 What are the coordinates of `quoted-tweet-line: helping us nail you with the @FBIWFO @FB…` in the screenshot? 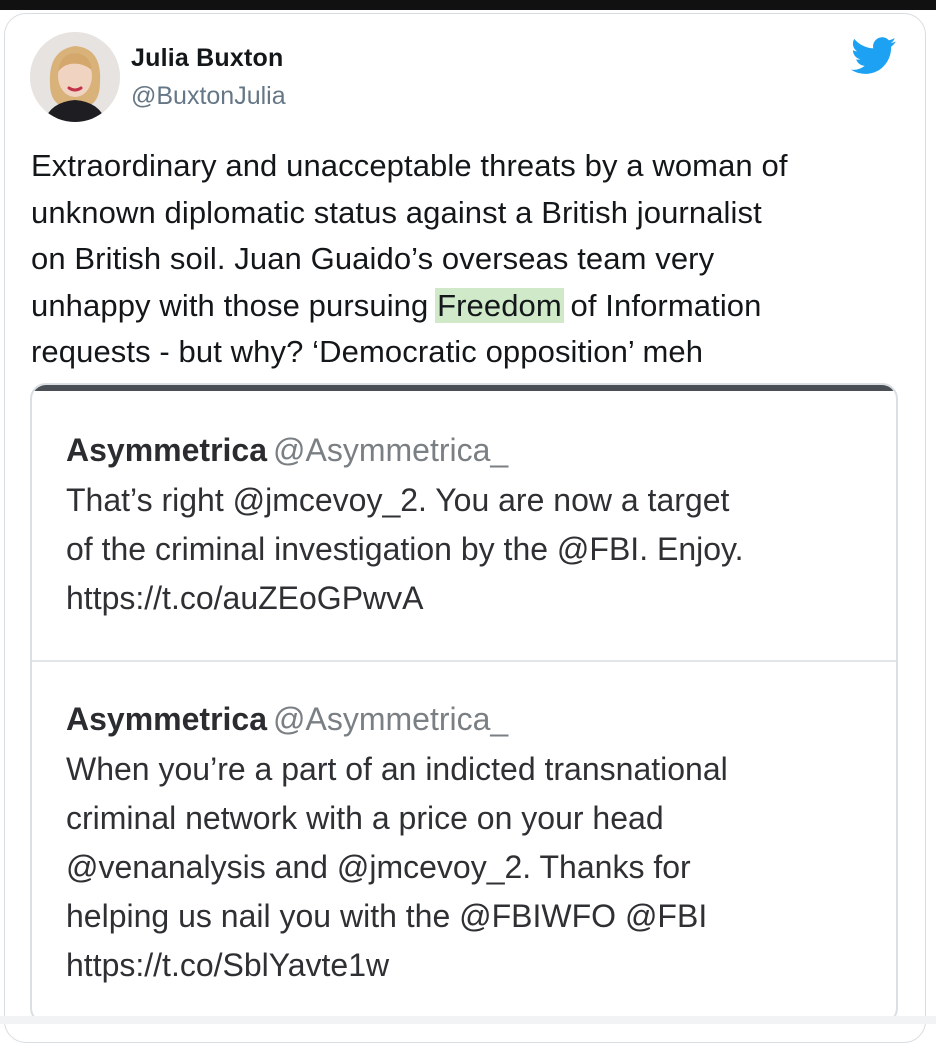 It's located at (387, 916).